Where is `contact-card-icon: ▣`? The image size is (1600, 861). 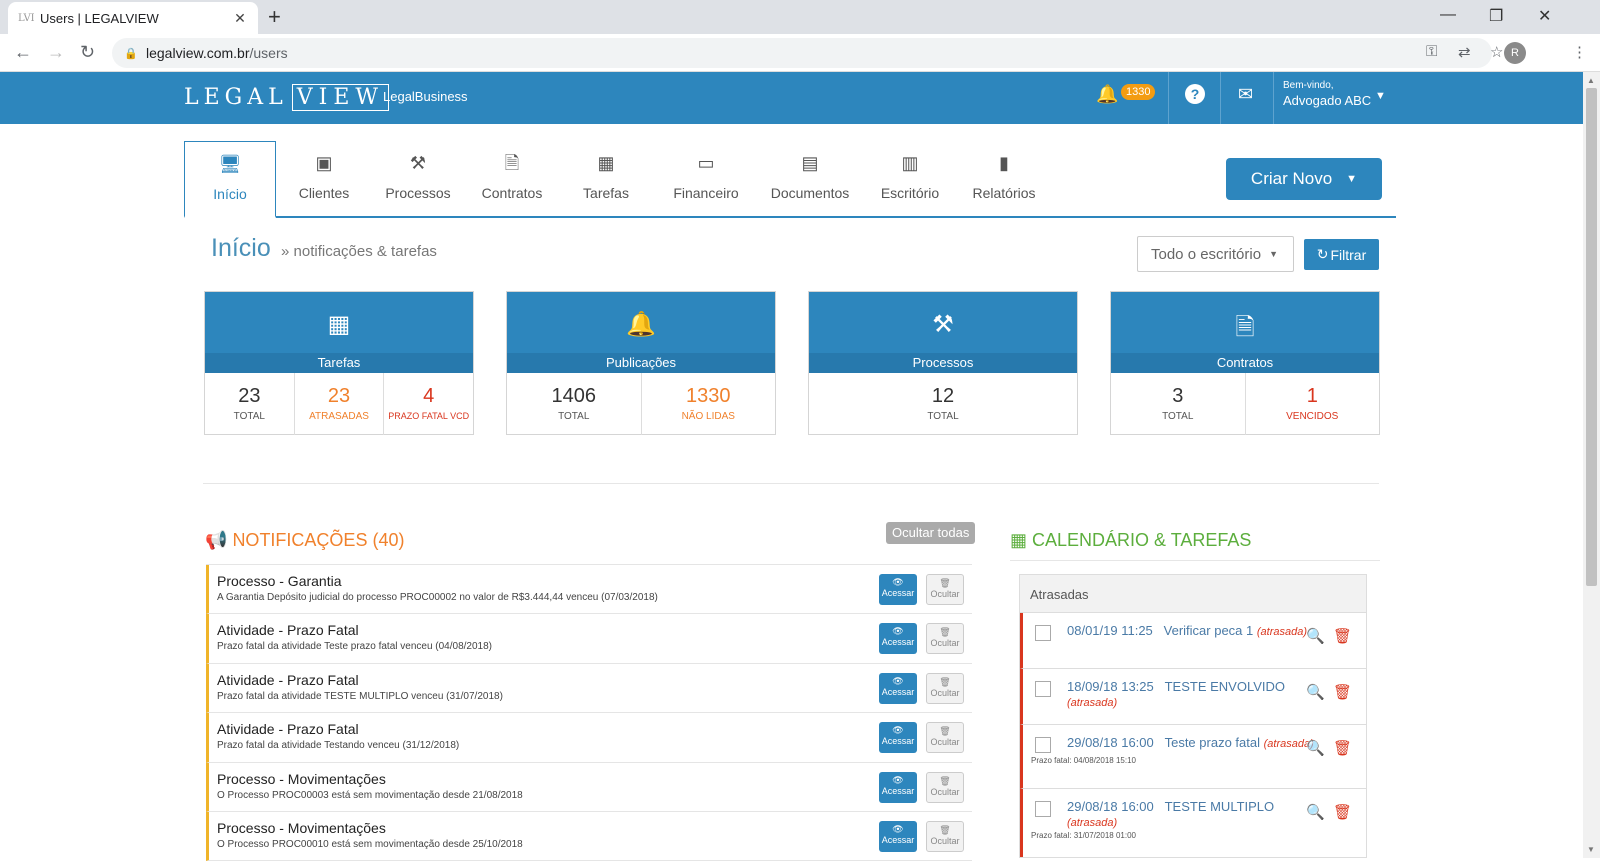 contact-card-icon: ▣ is located at coordinates (324, 163).